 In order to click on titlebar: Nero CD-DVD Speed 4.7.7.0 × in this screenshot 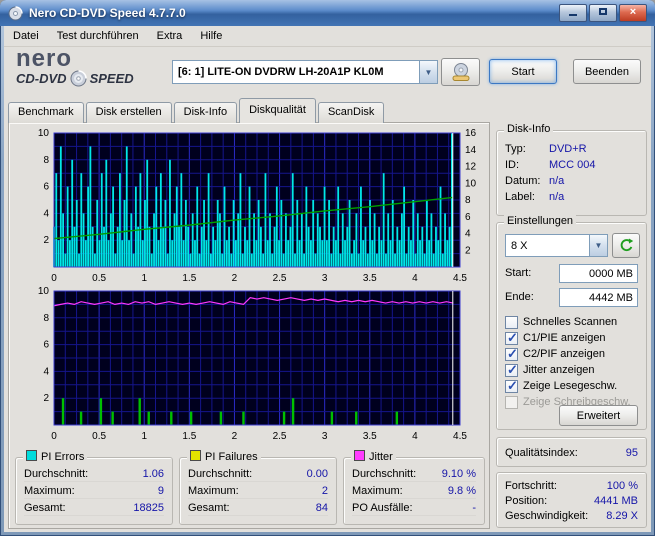, I will do `click(327, 13)`.